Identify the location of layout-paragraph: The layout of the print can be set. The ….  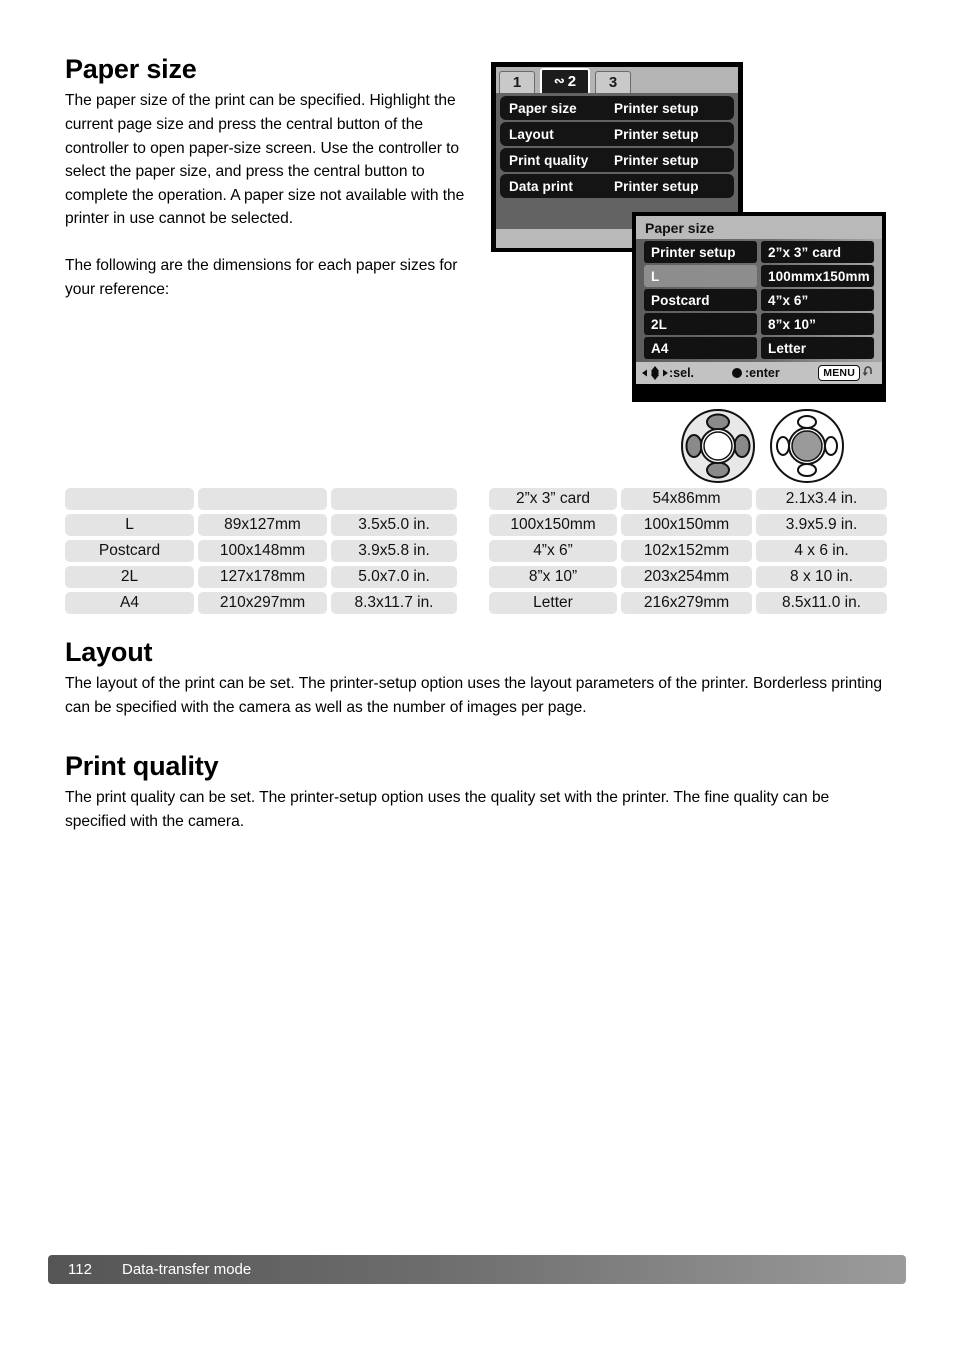
(474, 695).